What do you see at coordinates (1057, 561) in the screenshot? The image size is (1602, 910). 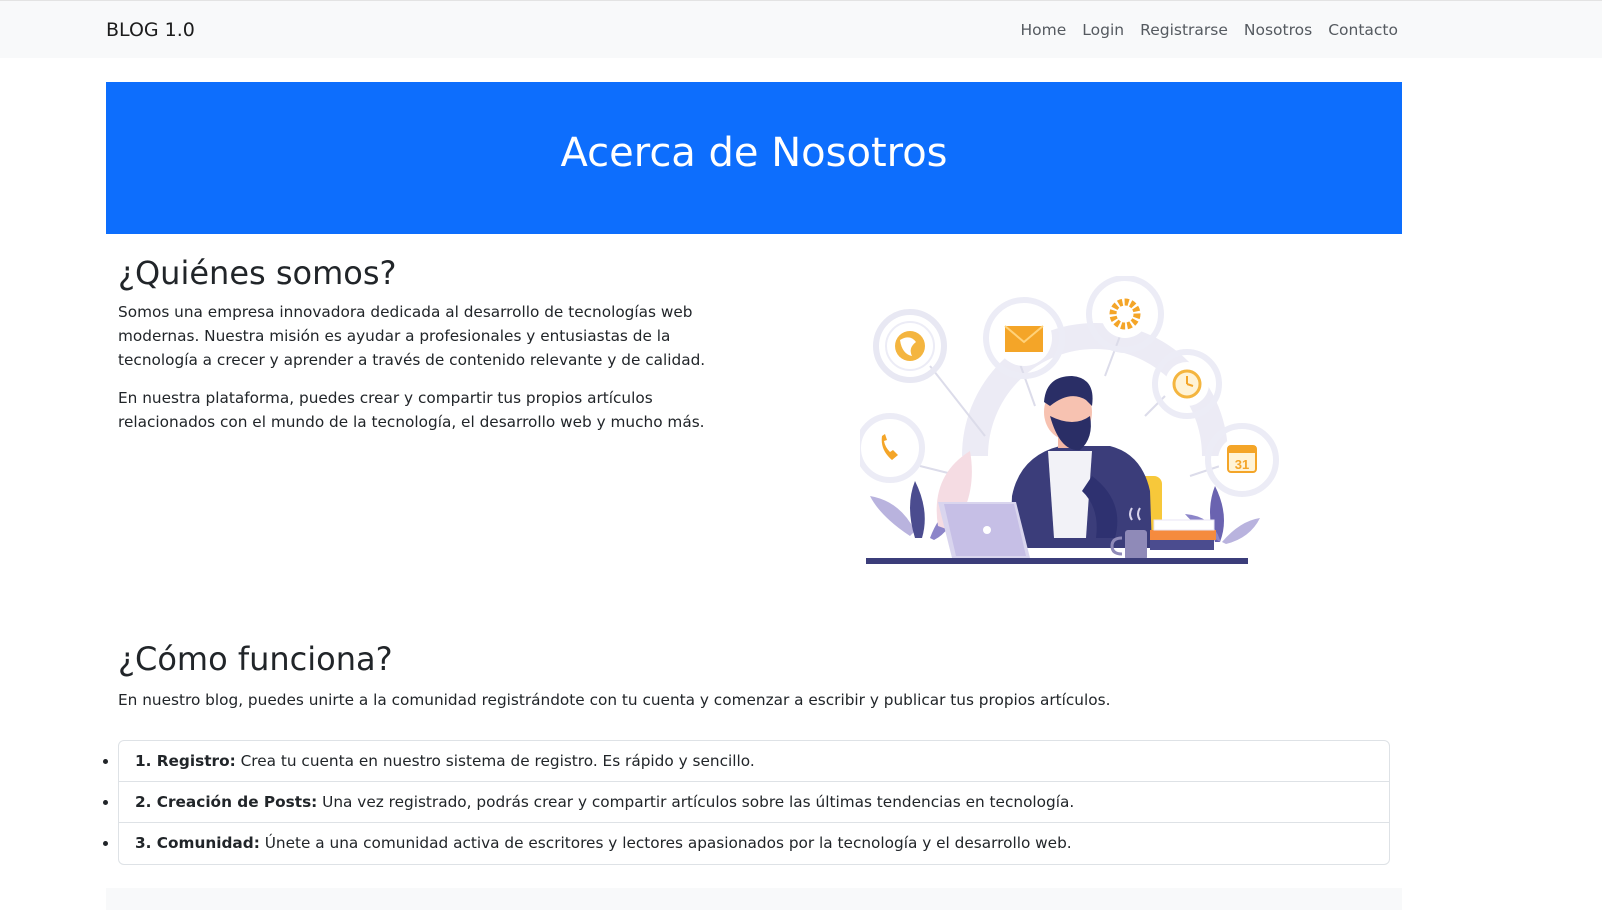 I see `desk` at bounding box center [1057, 561].